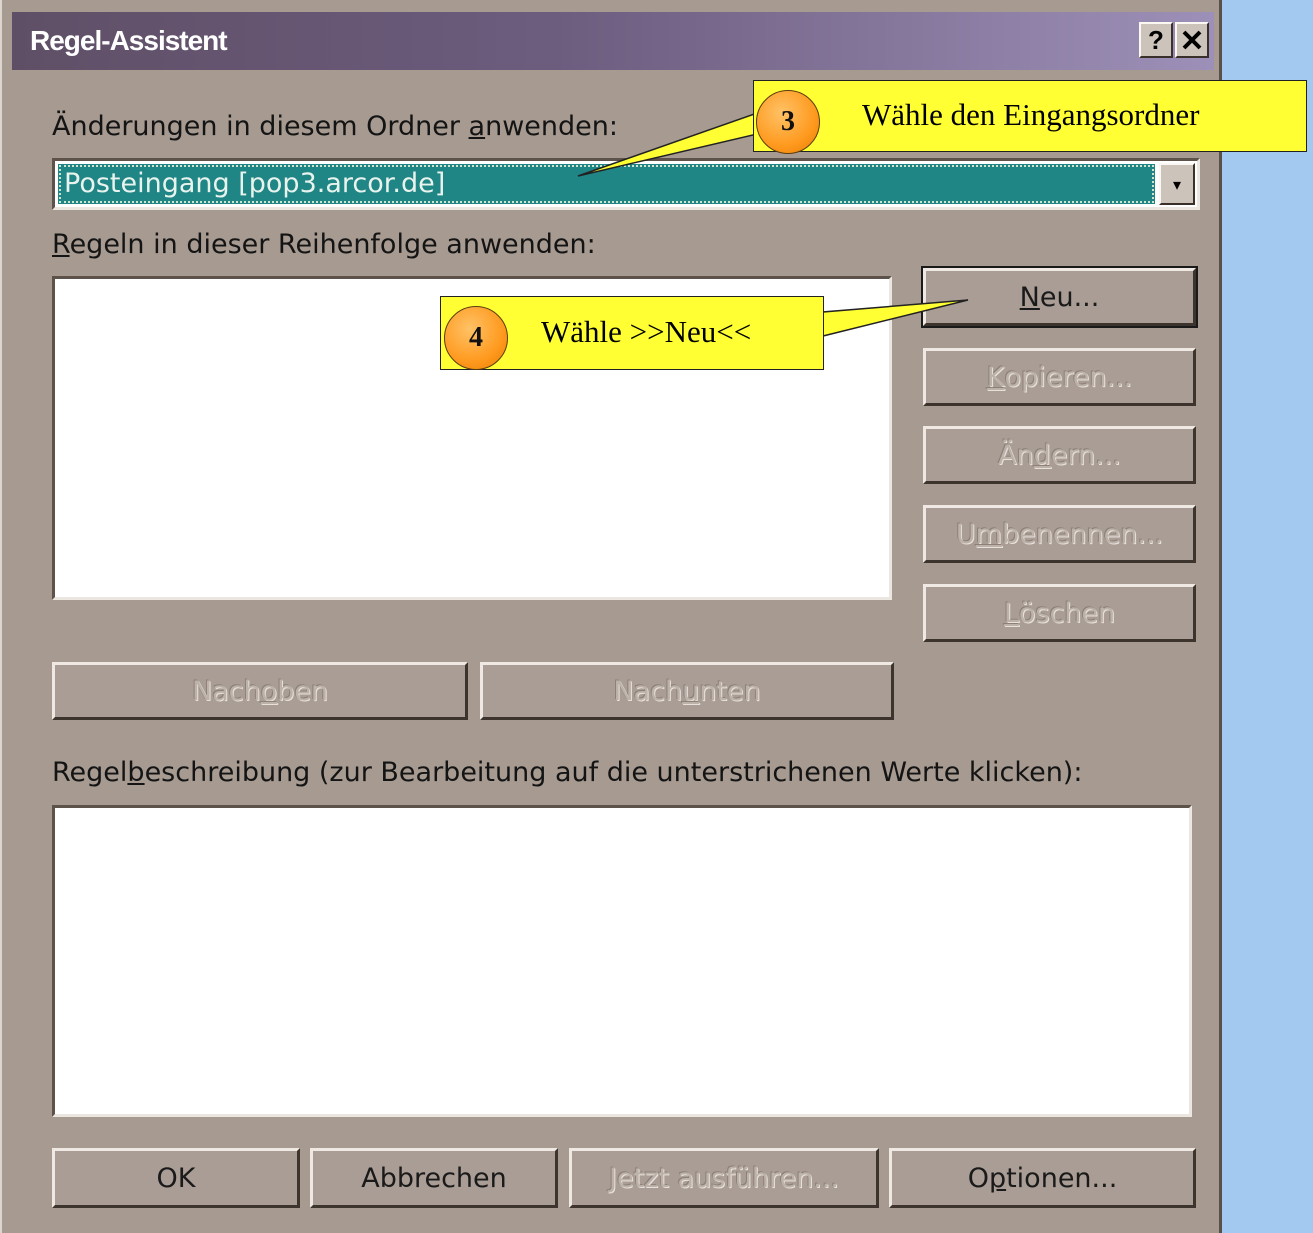 The height and width of the screenshot is (1233, 1313). What do you see at coordinates (476, 338) in the screenshot?
I see `callout-4-number-badge: 4` at bounding box center [476, 338].